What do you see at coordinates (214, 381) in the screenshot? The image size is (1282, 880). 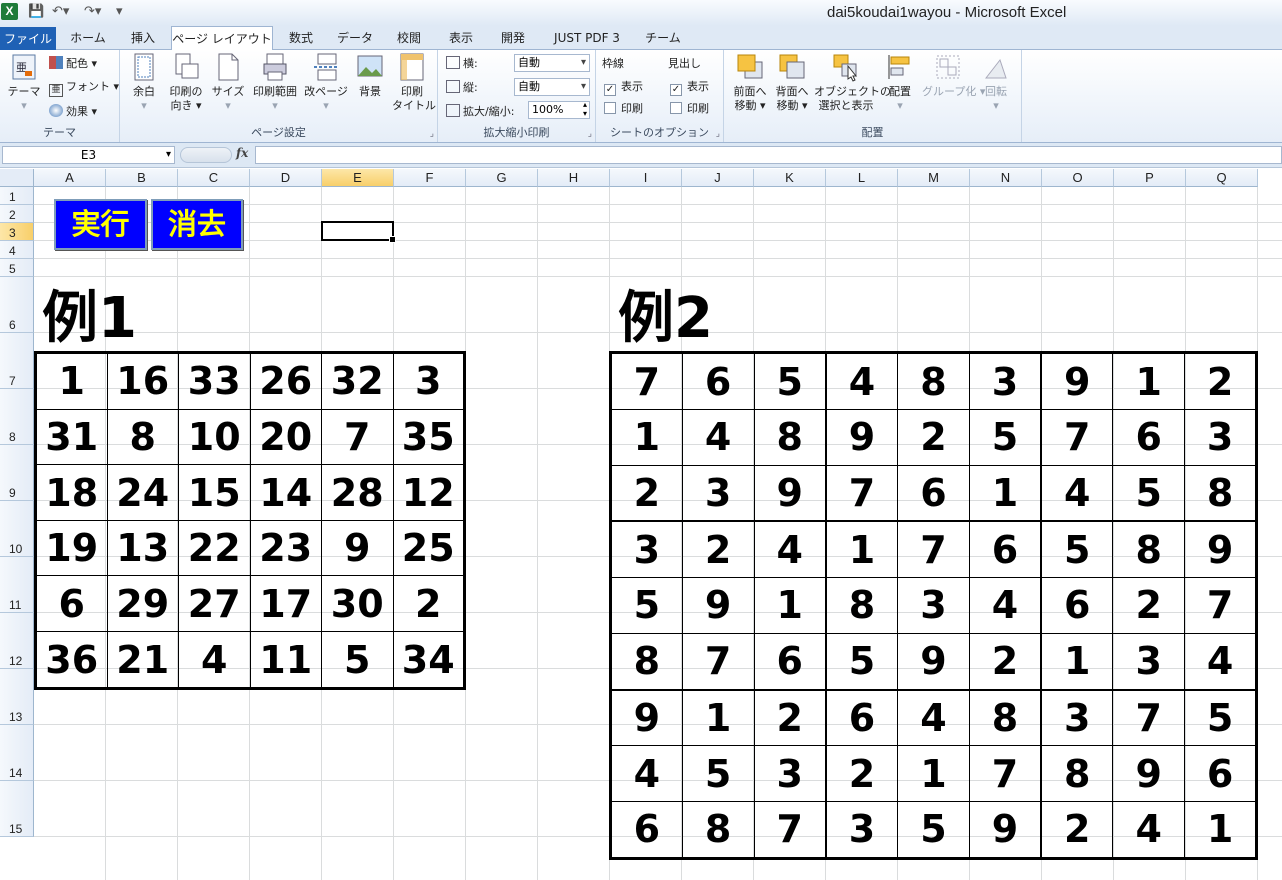 I see `puzzle-cell: 33` at bounding box center [214, 381].